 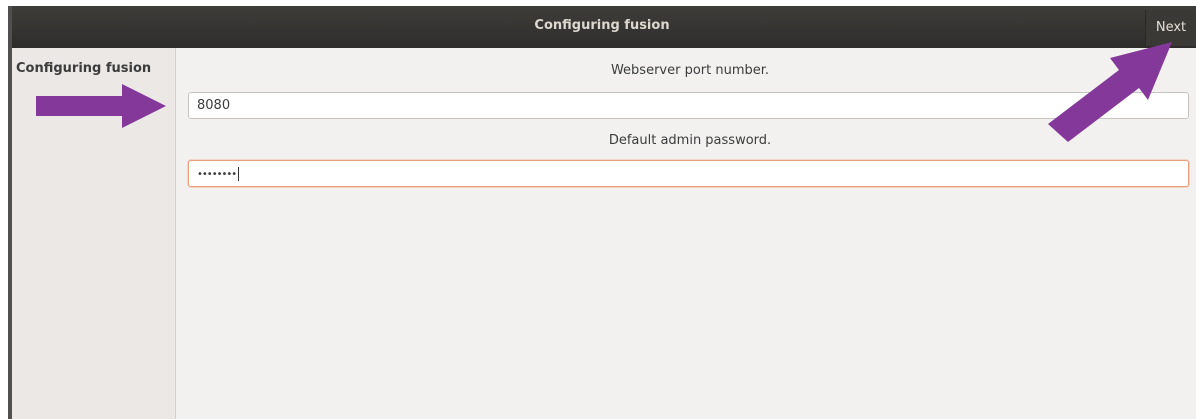 I want to click on window-title: Configuring fusion, so click(x=602, y=25).